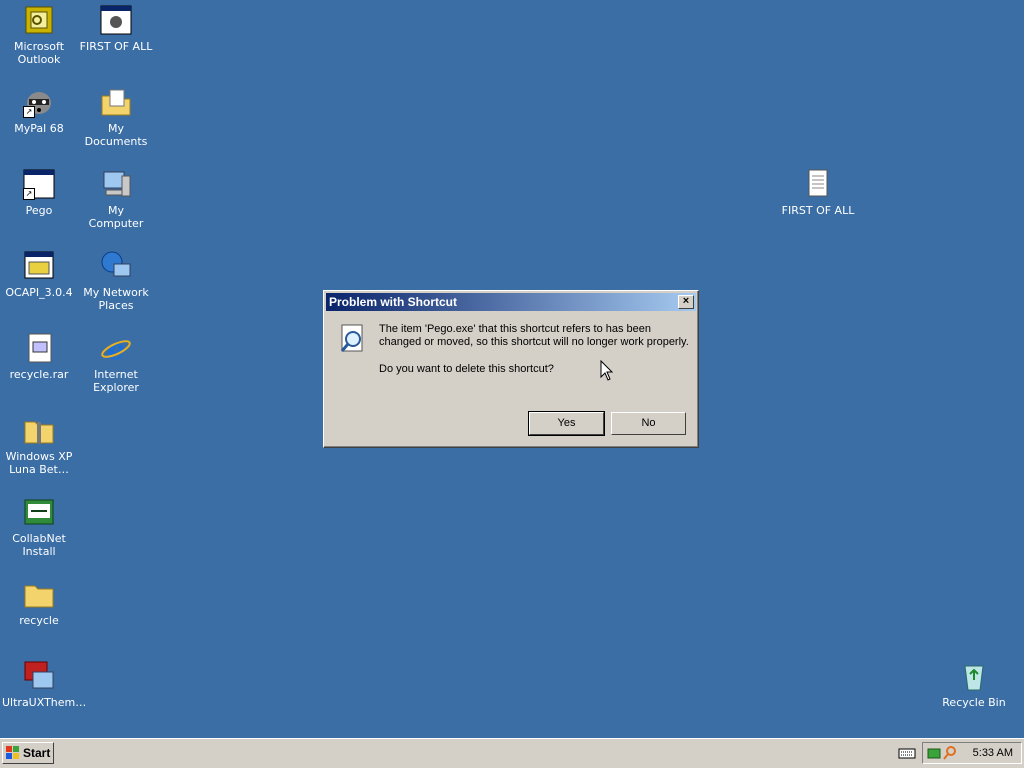  I want to click on icon-label: Microsoft Outlook, so click(39, 53).